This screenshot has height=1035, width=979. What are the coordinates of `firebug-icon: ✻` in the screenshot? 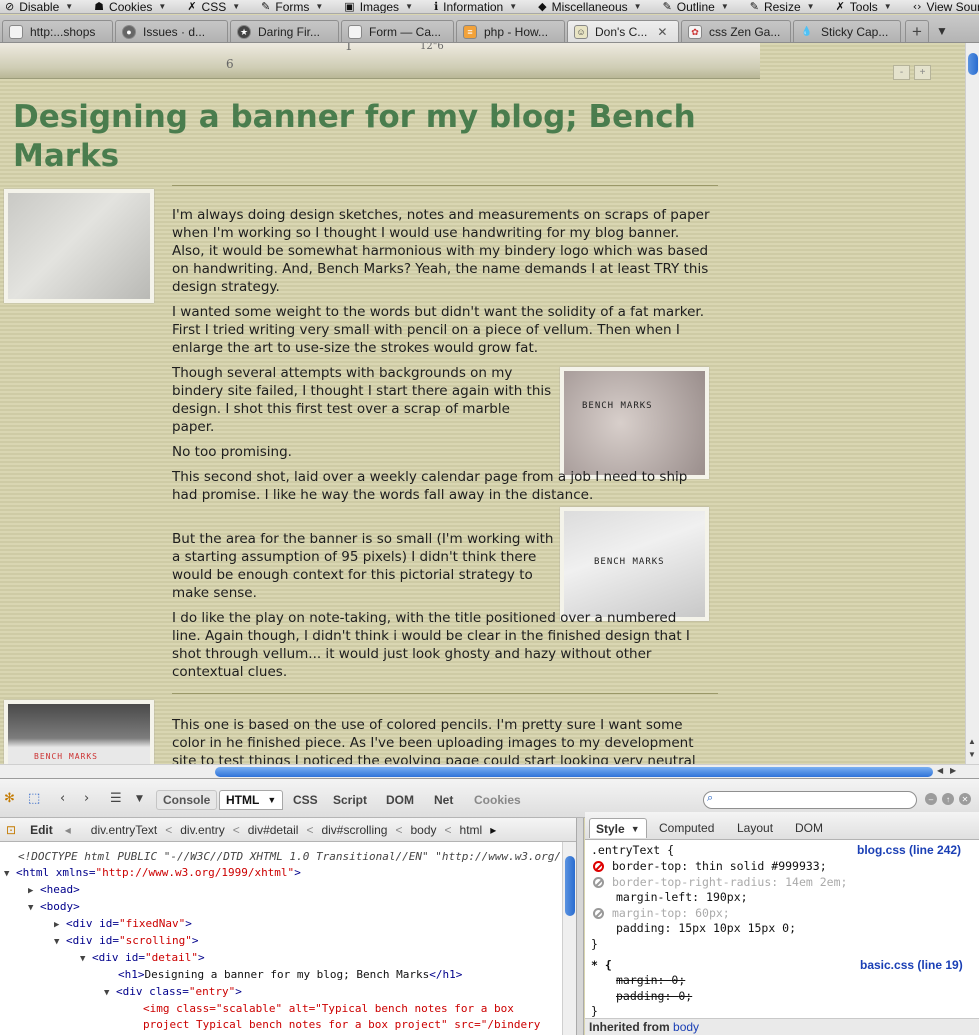 It's located at (9, 798).